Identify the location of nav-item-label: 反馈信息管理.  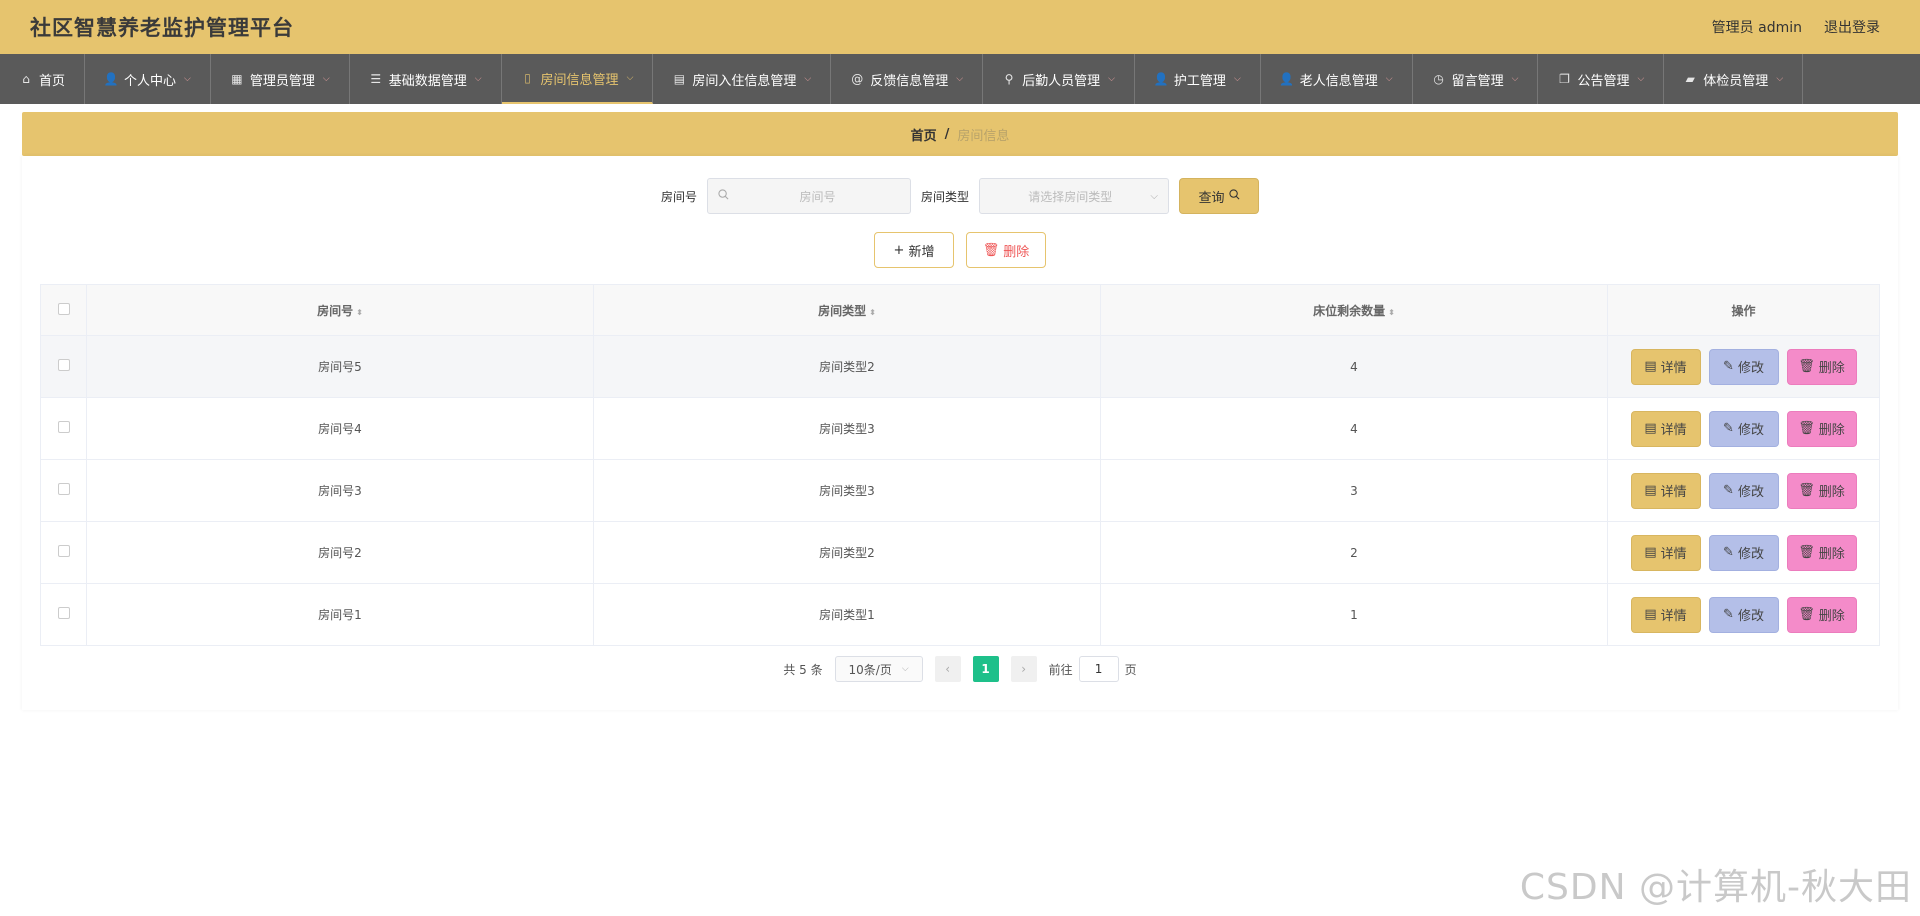
(909, 81).